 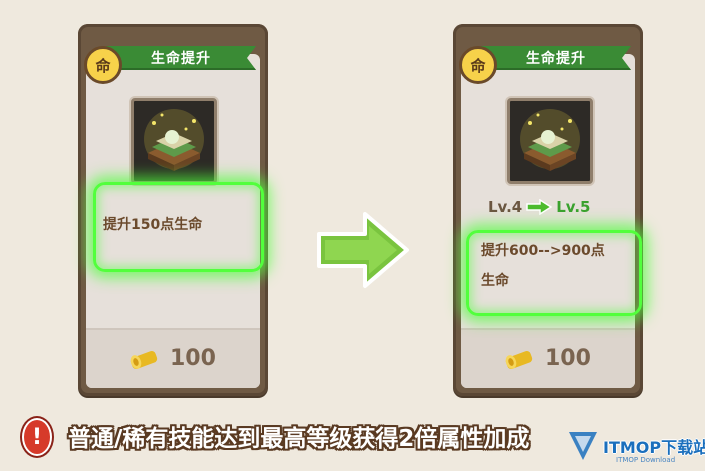 What do you see at coordinates (363, 250) in the screenshot?
I see `upgrade-arrow-icon` at bounding box center [363, 250].